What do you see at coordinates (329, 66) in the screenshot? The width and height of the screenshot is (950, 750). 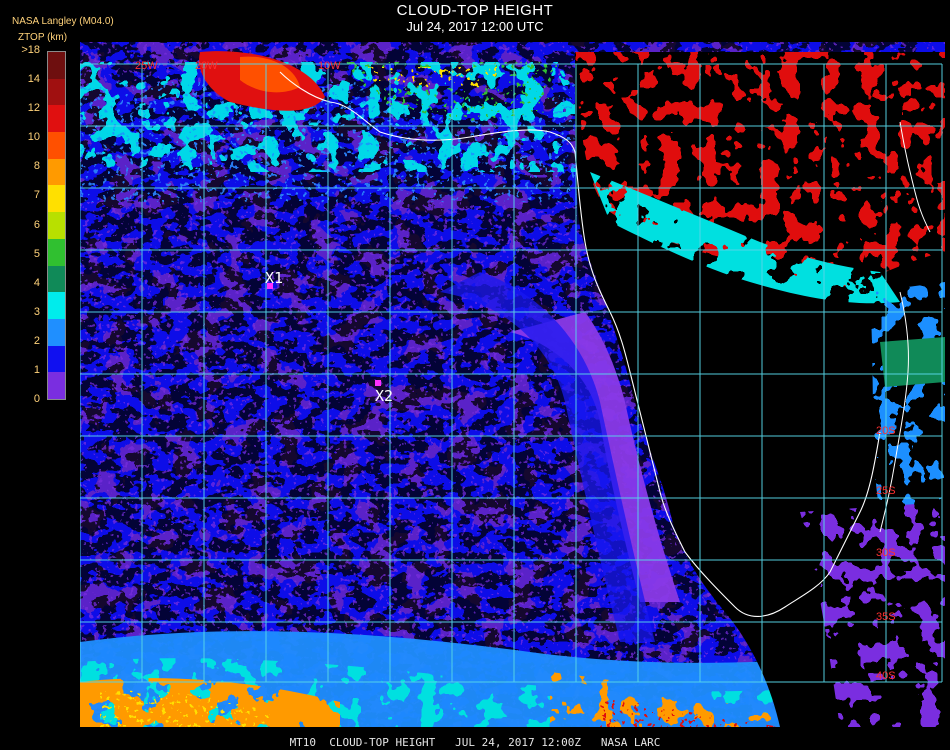 I see `longitude-label: 10W` at bounding box center [329, 66].